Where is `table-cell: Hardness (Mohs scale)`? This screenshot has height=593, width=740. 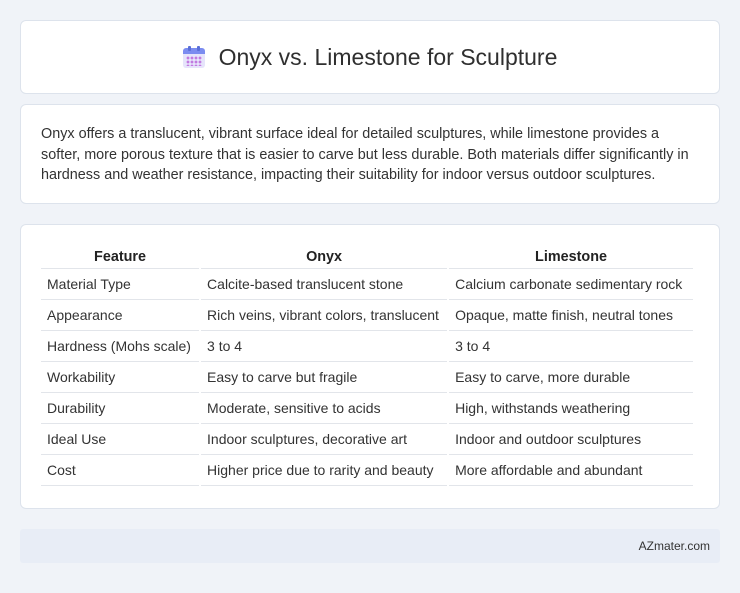
table-cell: Hardness (Mohs scale) is located at coordinates (120, 346).